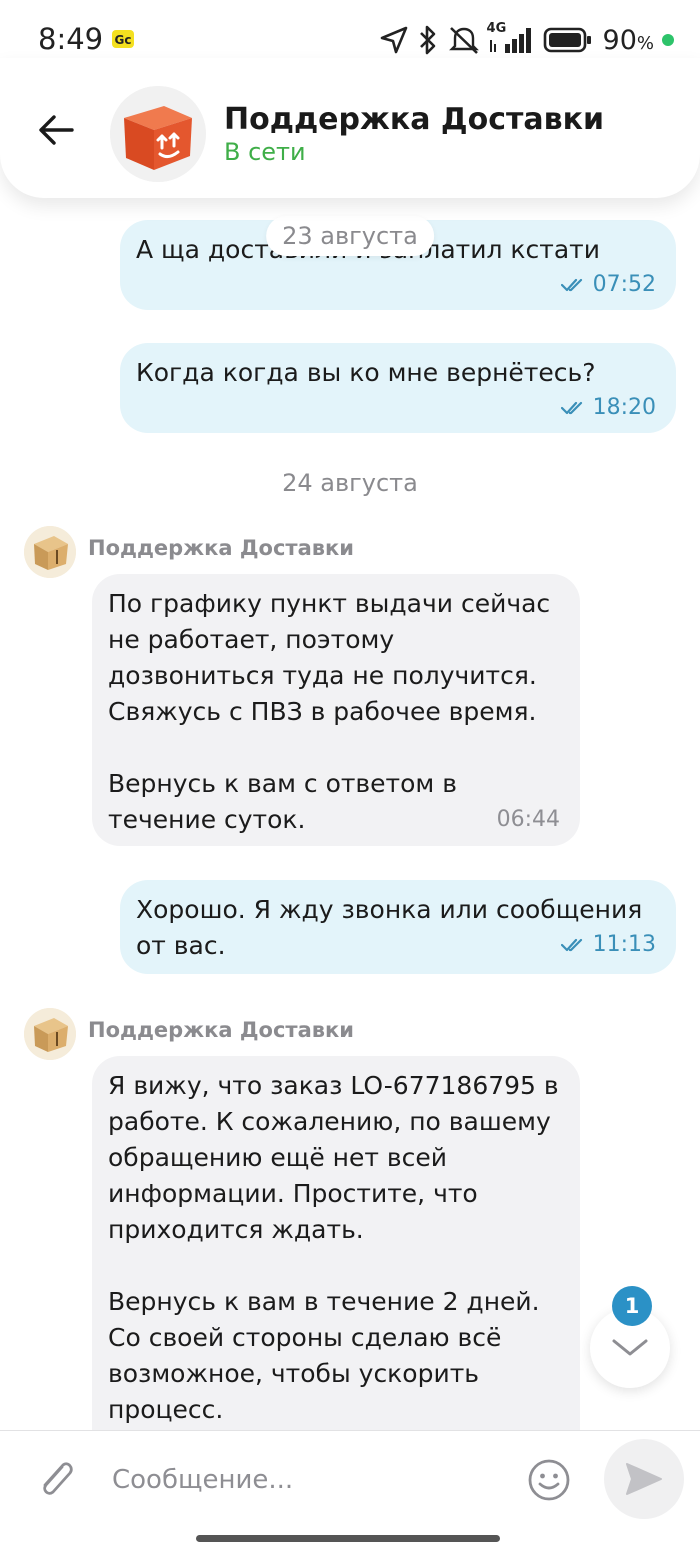 This screenshot has height=1558, width=700. What do you see at coordinates (619, 40) in the screenshot?
I see `battery-value: 90` at bounding box center [619, 40].